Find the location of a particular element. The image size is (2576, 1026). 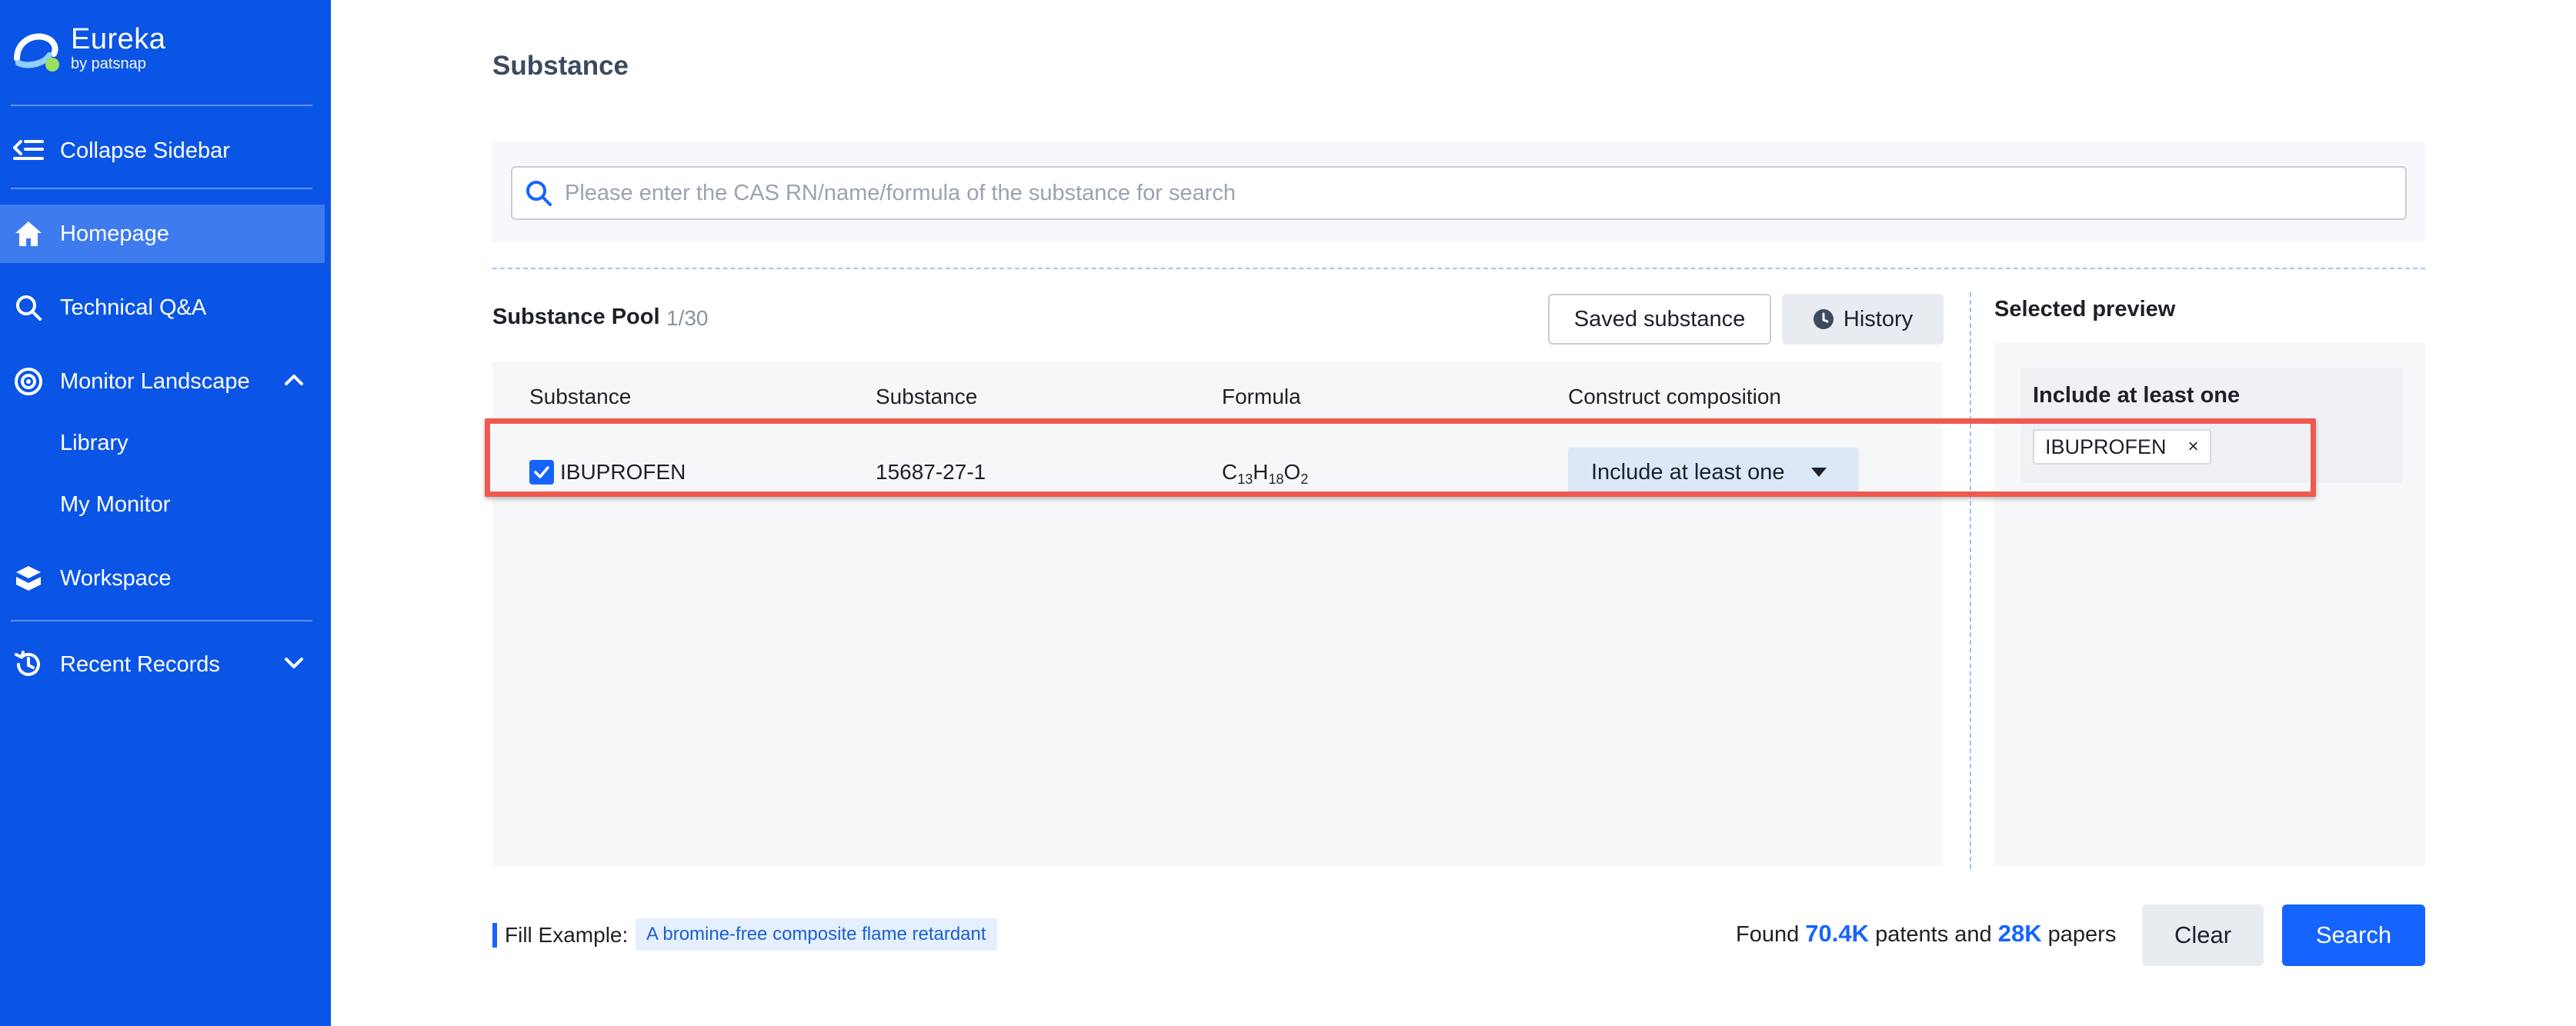

section-divider is located at coordinates (1458, 268).